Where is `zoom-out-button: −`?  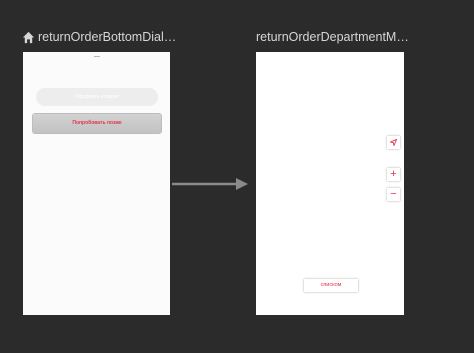
zoom-out-button: − is located at coordinates (393, 194).